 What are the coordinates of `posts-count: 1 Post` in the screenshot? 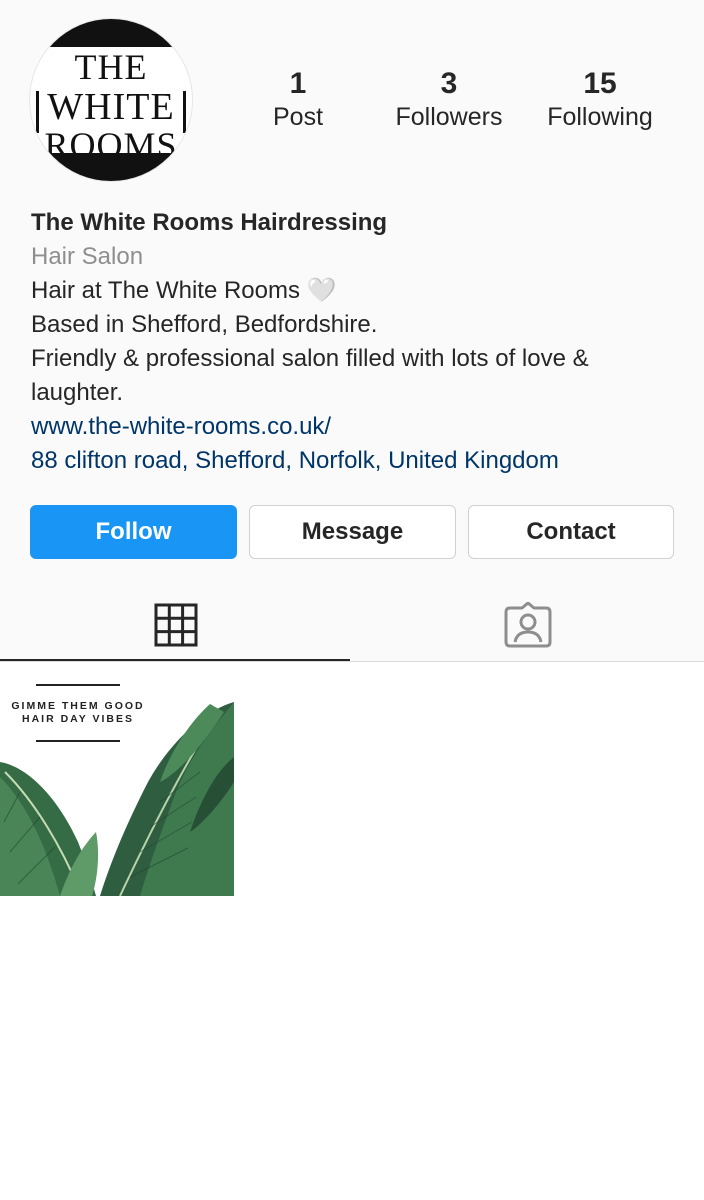 It's located at (298, 99).